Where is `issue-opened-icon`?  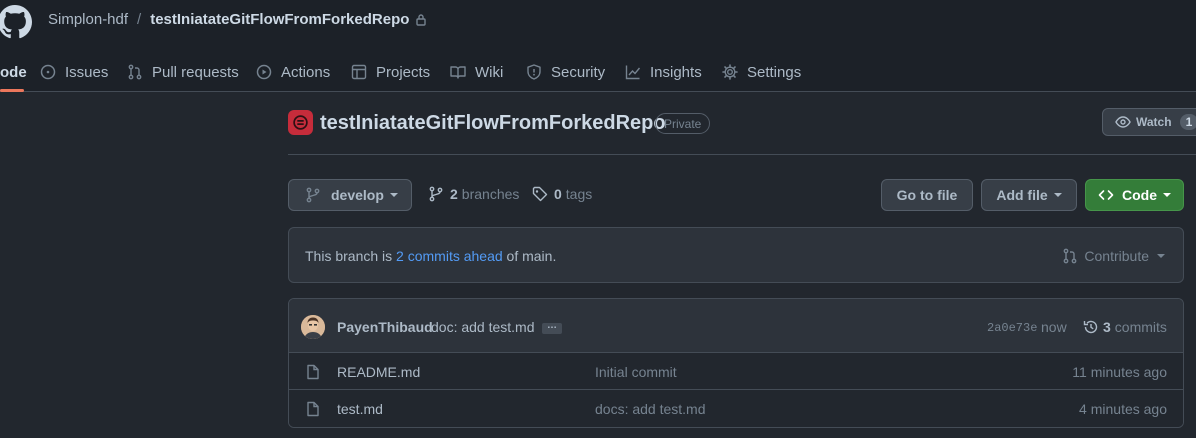
issue-opened-icon is located at coordinates (48, 72).